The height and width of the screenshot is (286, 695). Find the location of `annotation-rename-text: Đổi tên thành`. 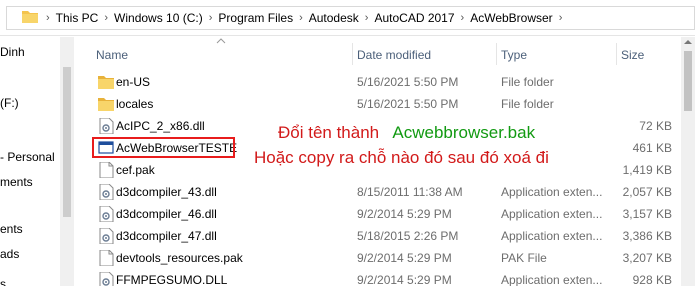

annotation-rename-text: Đổi tên thành is located at coordinates (329, 132).